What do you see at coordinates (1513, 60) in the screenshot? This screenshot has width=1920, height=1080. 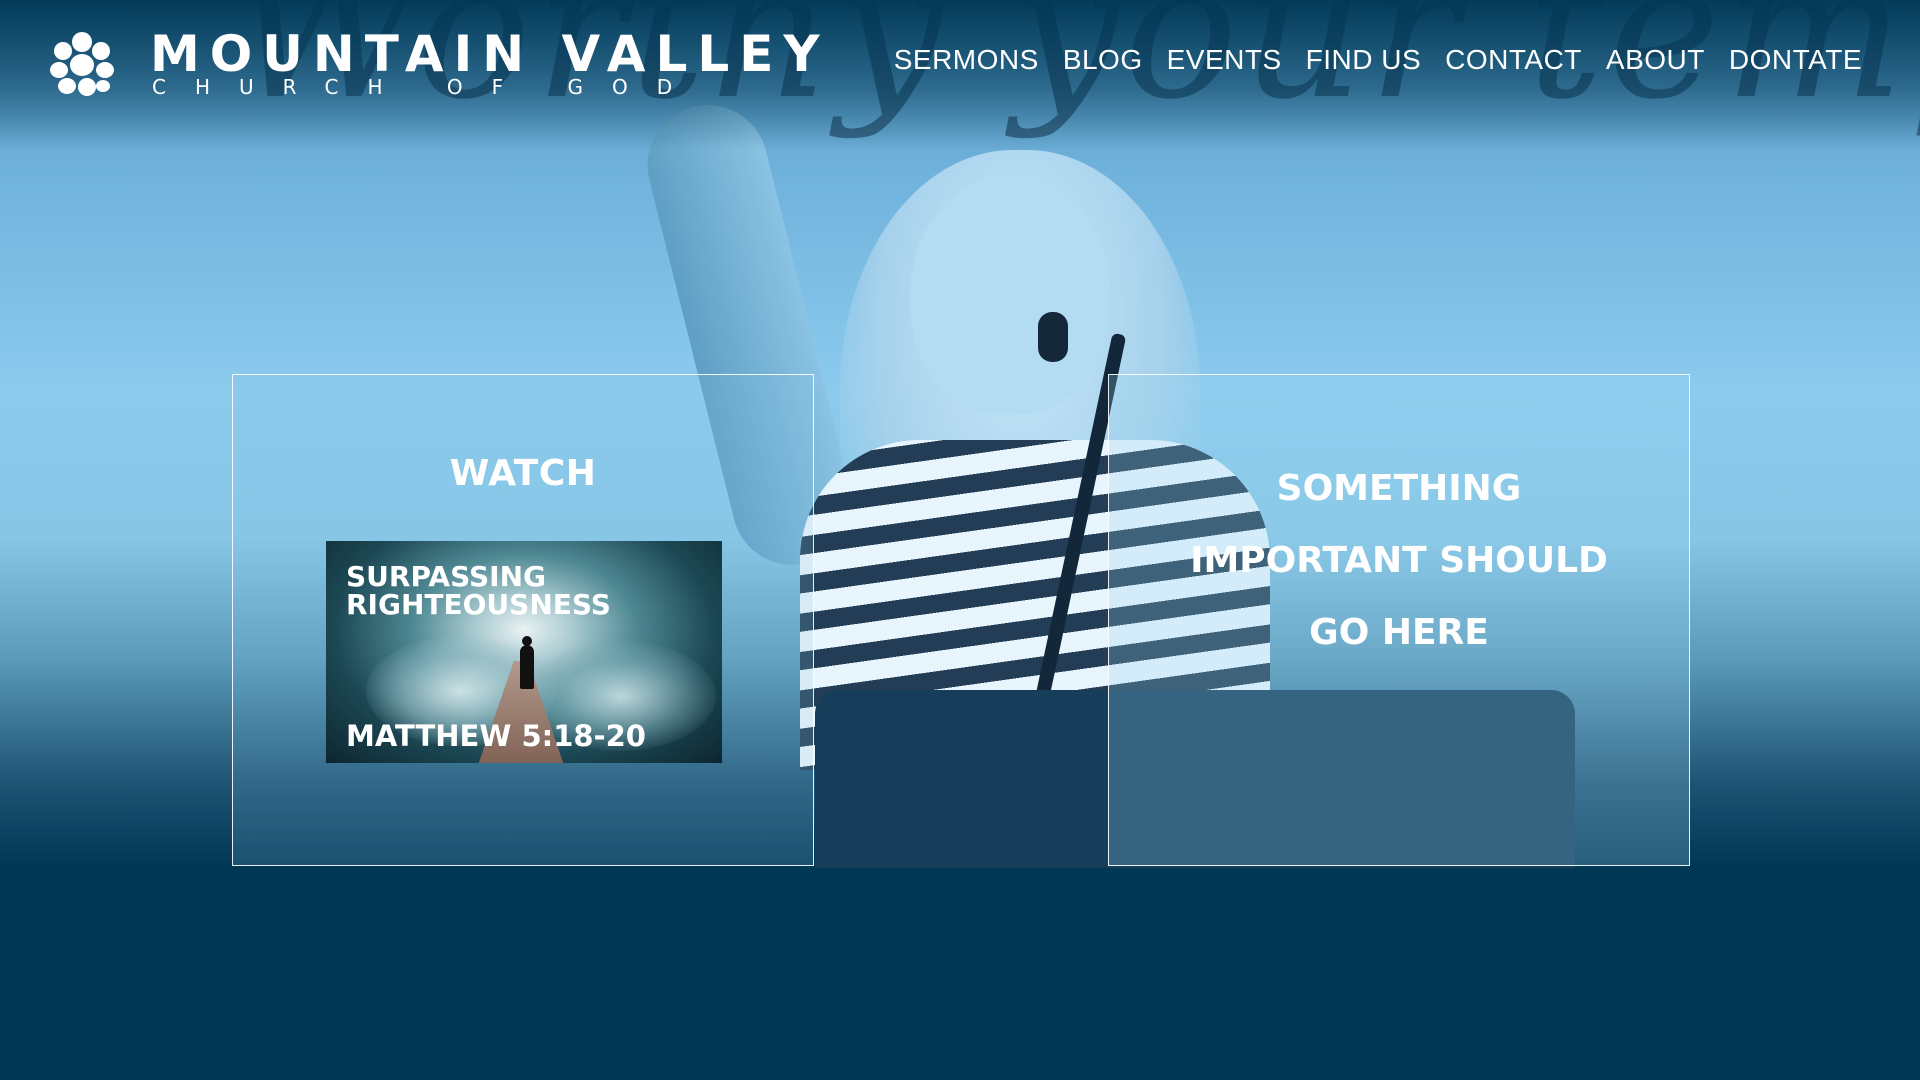 I see `nav-item-contact: CONTACT` at bounding box center [1513, 60].